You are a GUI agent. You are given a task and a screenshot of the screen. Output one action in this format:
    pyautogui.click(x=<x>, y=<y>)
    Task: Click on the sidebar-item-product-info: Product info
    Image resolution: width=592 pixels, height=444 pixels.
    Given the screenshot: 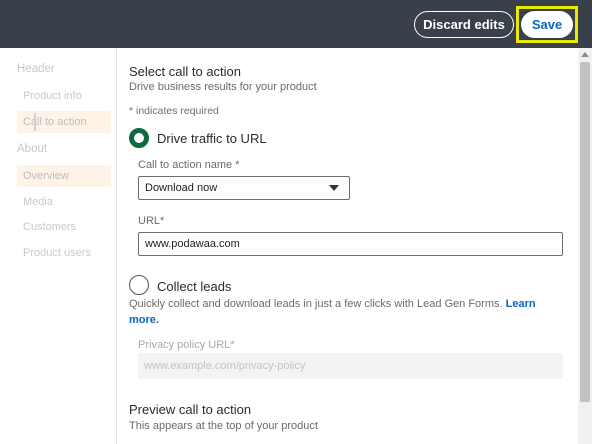 What is the action you would take?
    pyautogui.click(x=64, y=96)
    